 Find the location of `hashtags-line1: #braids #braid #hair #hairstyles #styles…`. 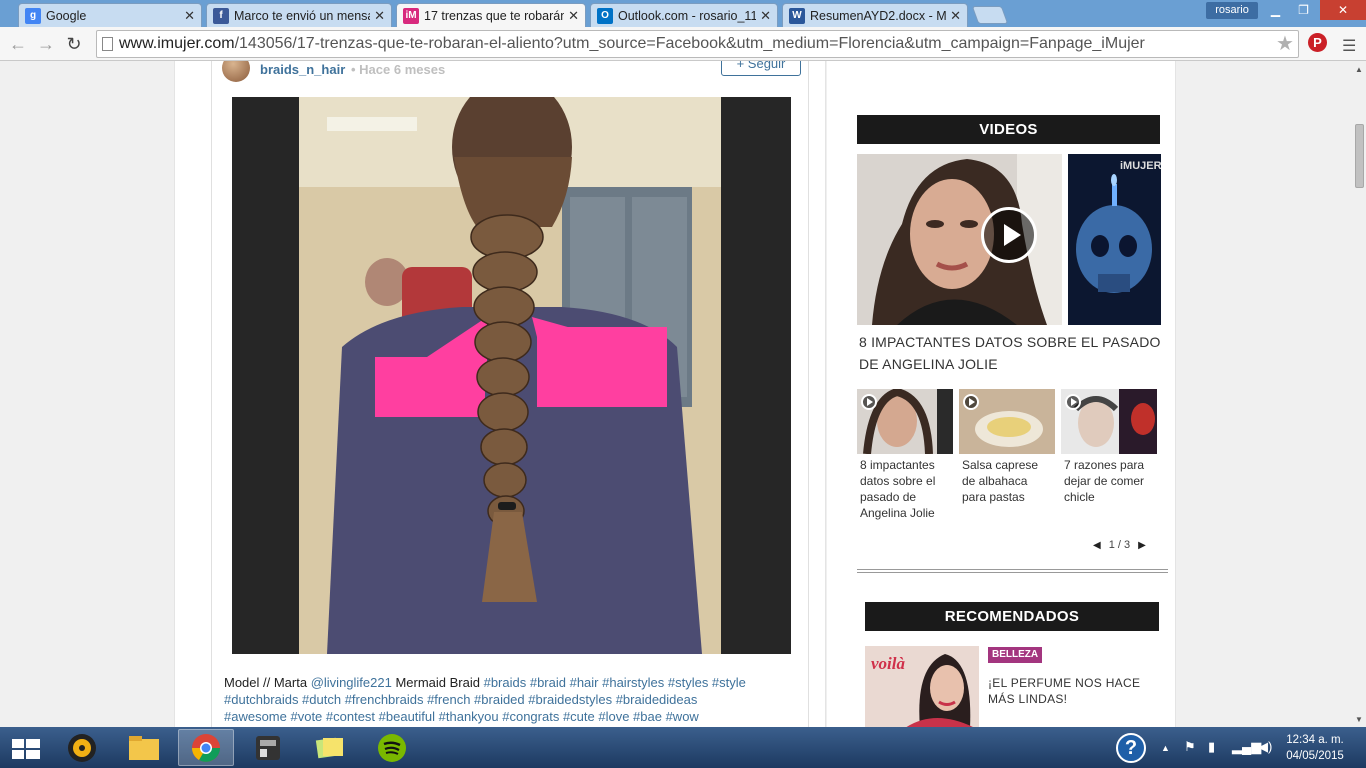

hashtags-line1: #braids #braid #hair #hairstyles #styles… is located at coordinates (615, 682).